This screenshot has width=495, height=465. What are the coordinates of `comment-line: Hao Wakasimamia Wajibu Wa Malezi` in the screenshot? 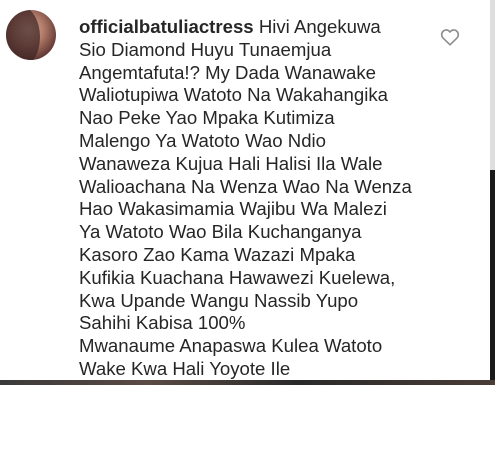 It's located at (233, 209).